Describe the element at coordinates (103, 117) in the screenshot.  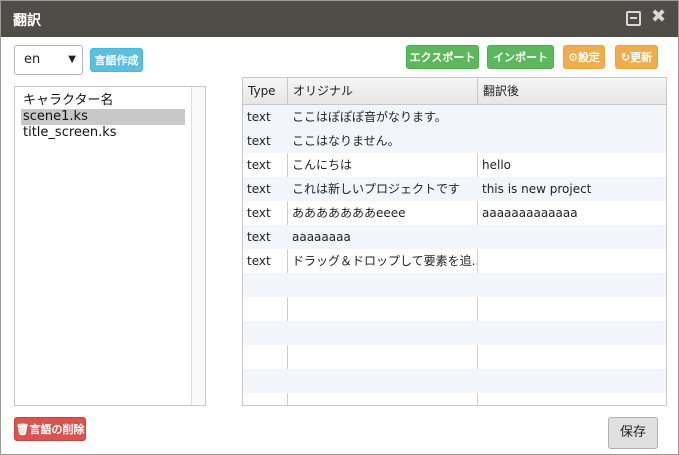
I see `file-item-scene1: scene1.ks` at that location.